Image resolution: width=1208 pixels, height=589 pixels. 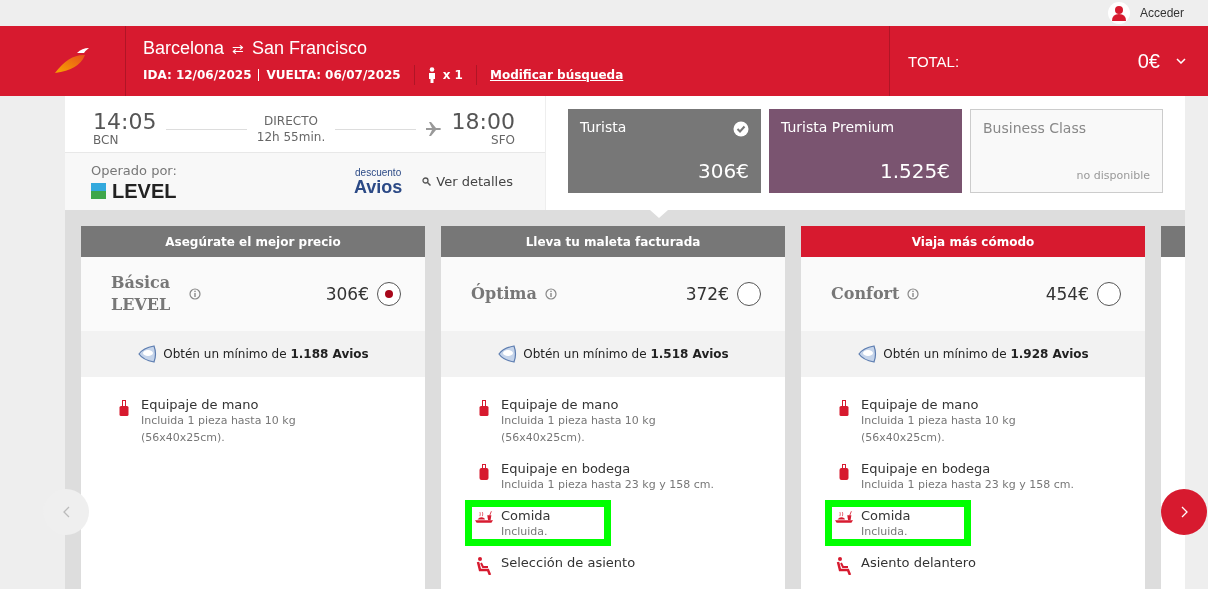 I want to click on chevron-down-icon, so click(x=1181, y=61).